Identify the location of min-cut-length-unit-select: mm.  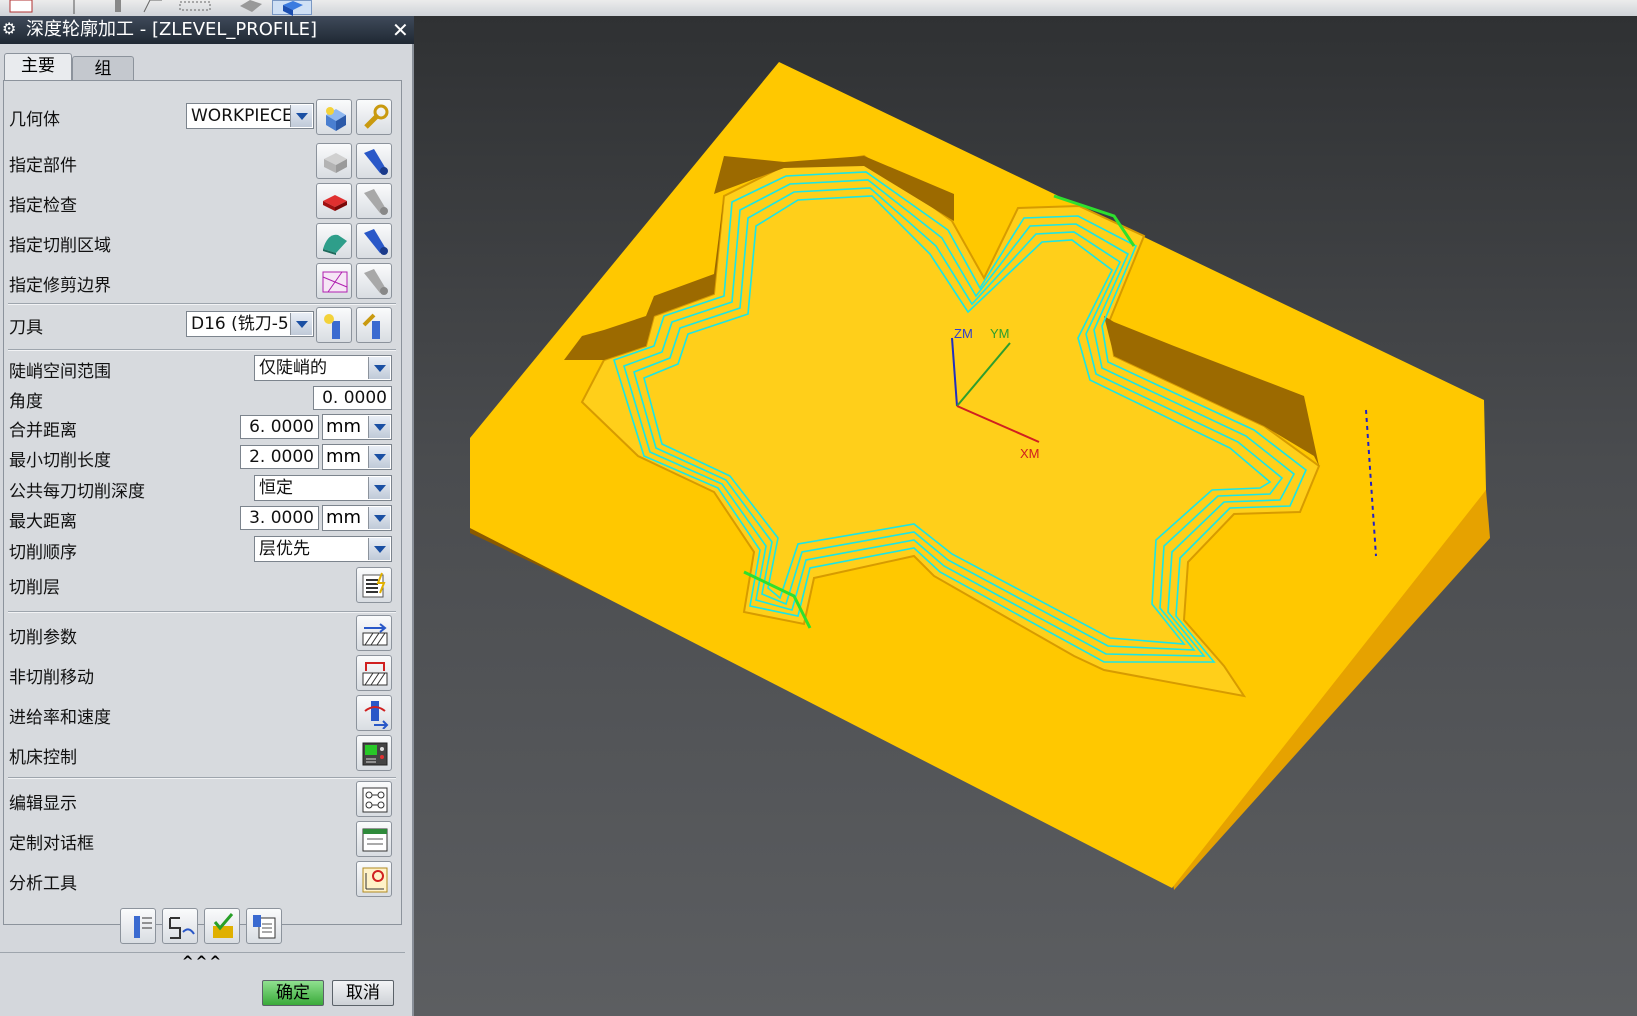
(357, 457).